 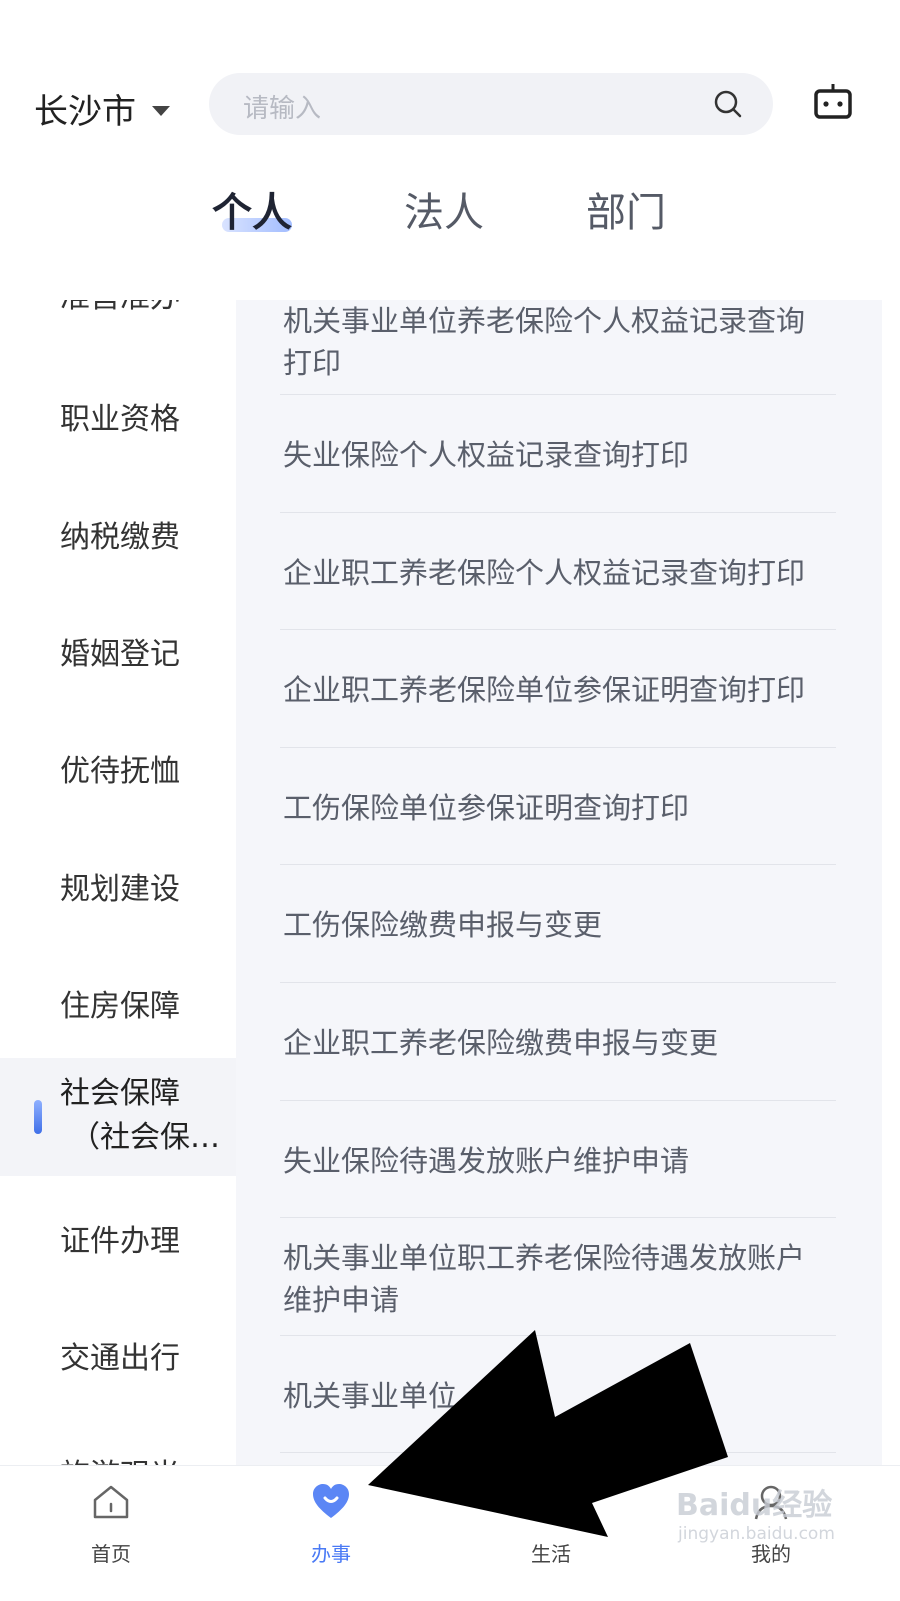 I want to click on sidebar-item-partial-top: 准营准办, so click(x=120, y=308).